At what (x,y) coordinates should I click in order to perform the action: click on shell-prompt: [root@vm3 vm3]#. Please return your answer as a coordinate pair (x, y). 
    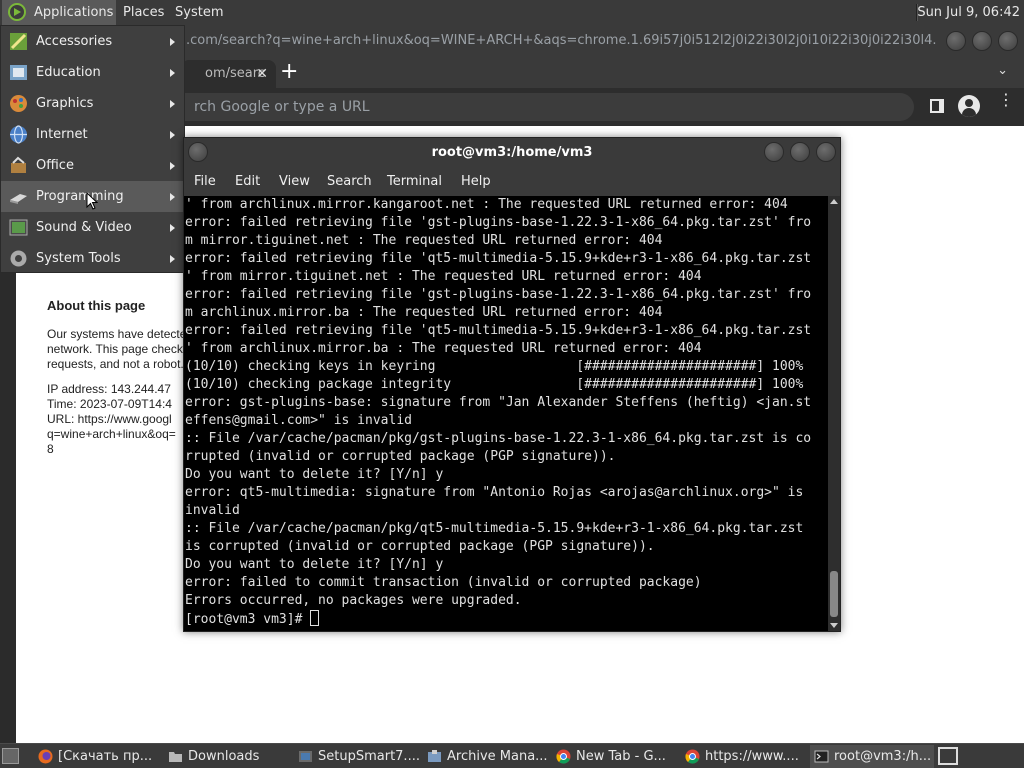
    Looking at the image, I should click on (248, 619).